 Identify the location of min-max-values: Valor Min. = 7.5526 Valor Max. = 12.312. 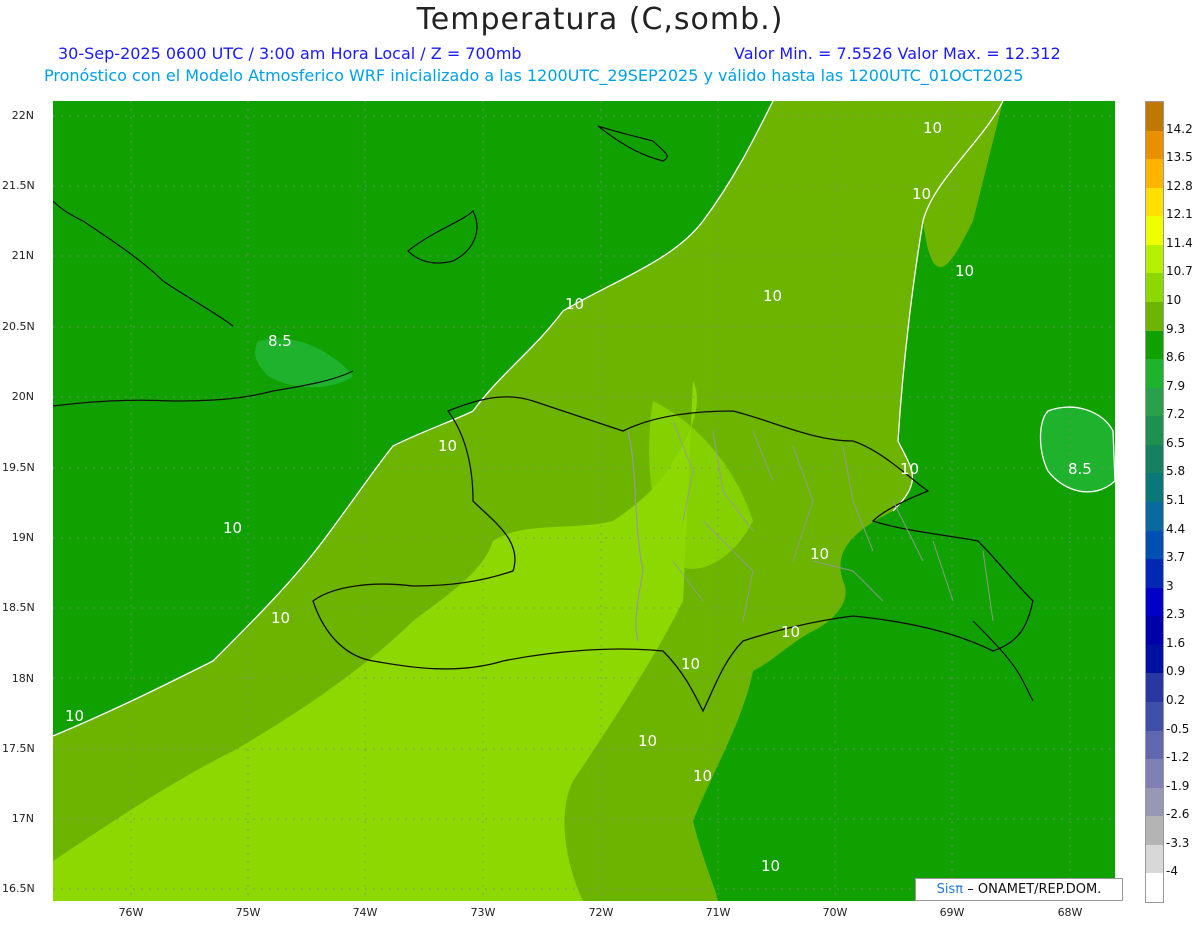
(897, 53).